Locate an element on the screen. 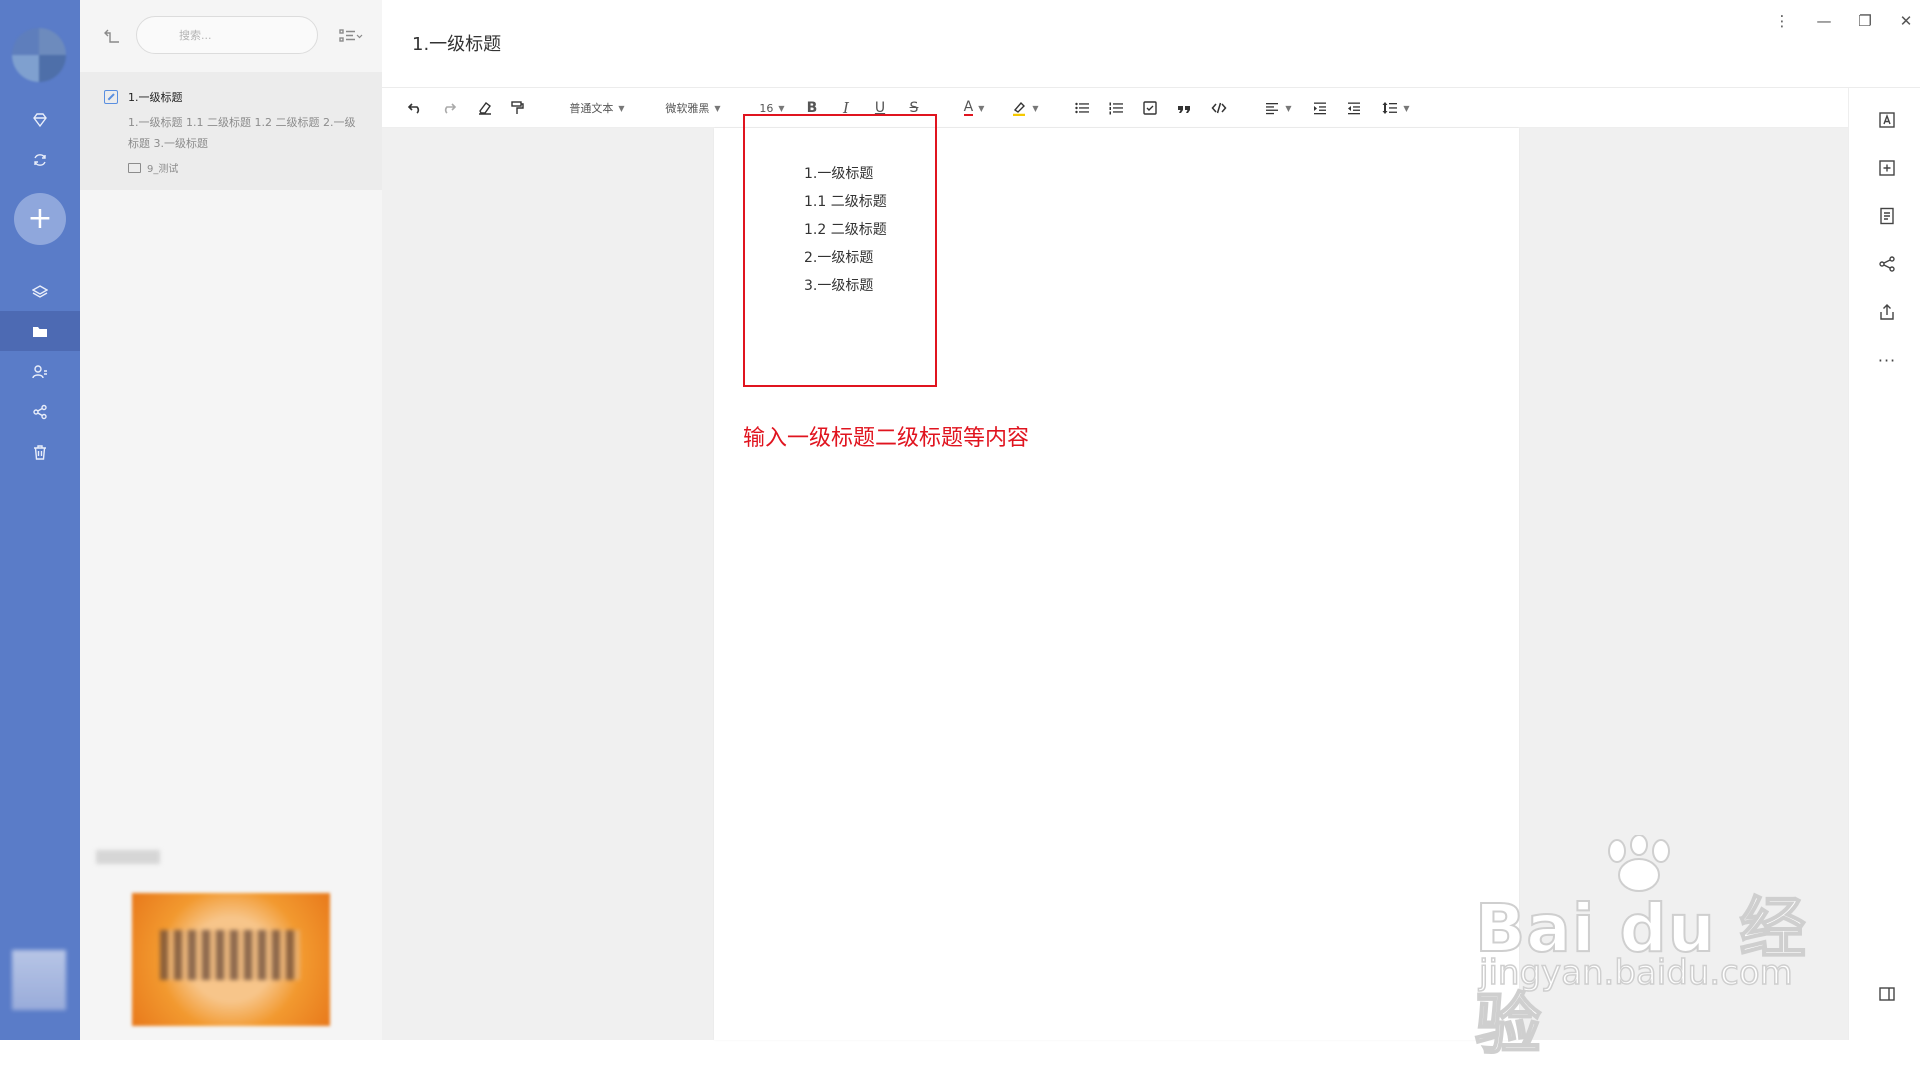 The height and width of the screenshot is (1067, 1920). quote-icon is located at coordinates (1184, 108).